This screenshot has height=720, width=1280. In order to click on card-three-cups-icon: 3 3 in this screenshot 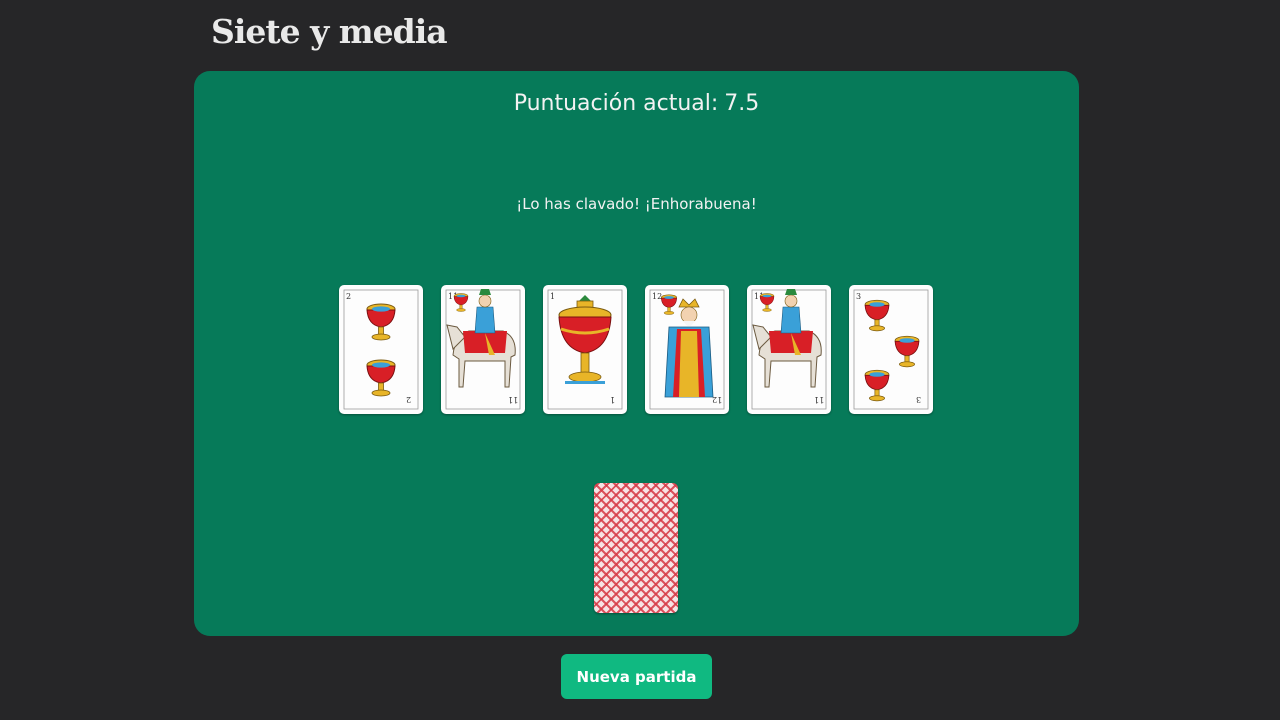, I will do `click(891, 349)`.